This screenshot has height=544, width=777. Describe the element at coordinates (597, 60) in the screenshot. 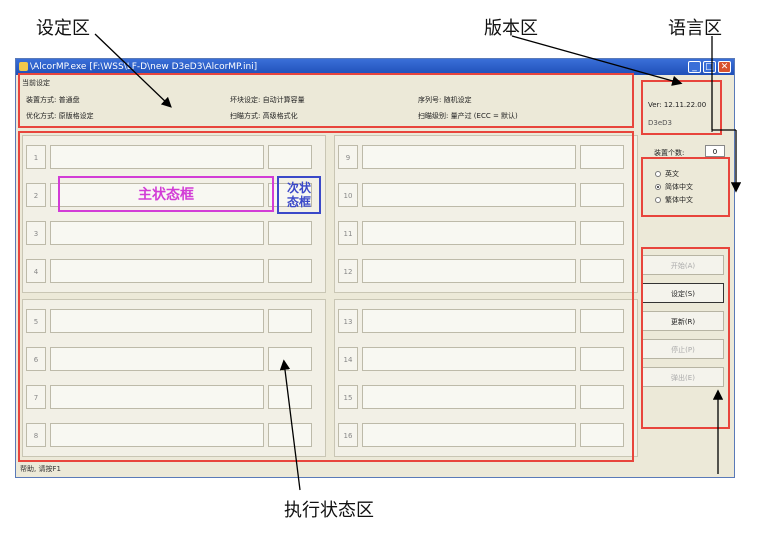

I see `arrow-version` at that location.